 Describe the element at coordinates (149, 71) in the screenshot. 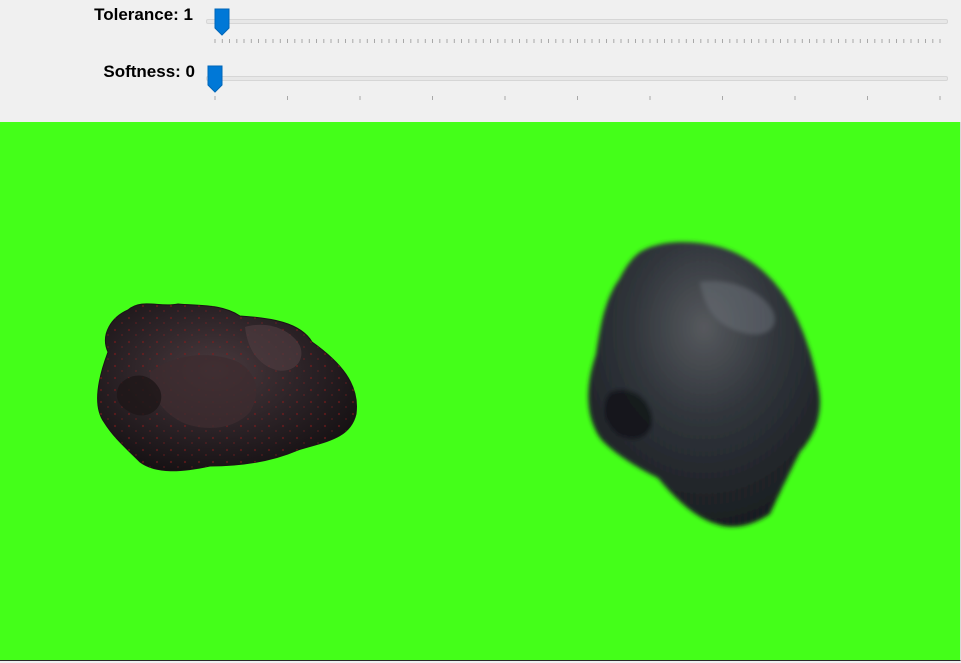

I see `softness-label: Softness: 0` at that location.